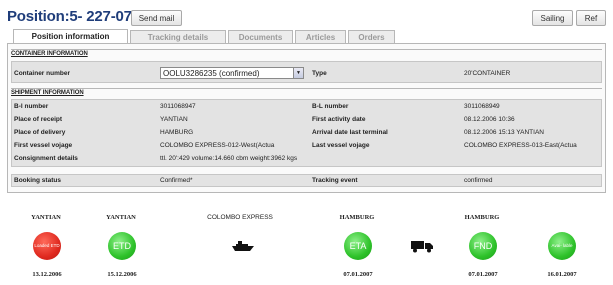  I want to click on timeline-date-3: 07.01.2007, so click(358, 274).